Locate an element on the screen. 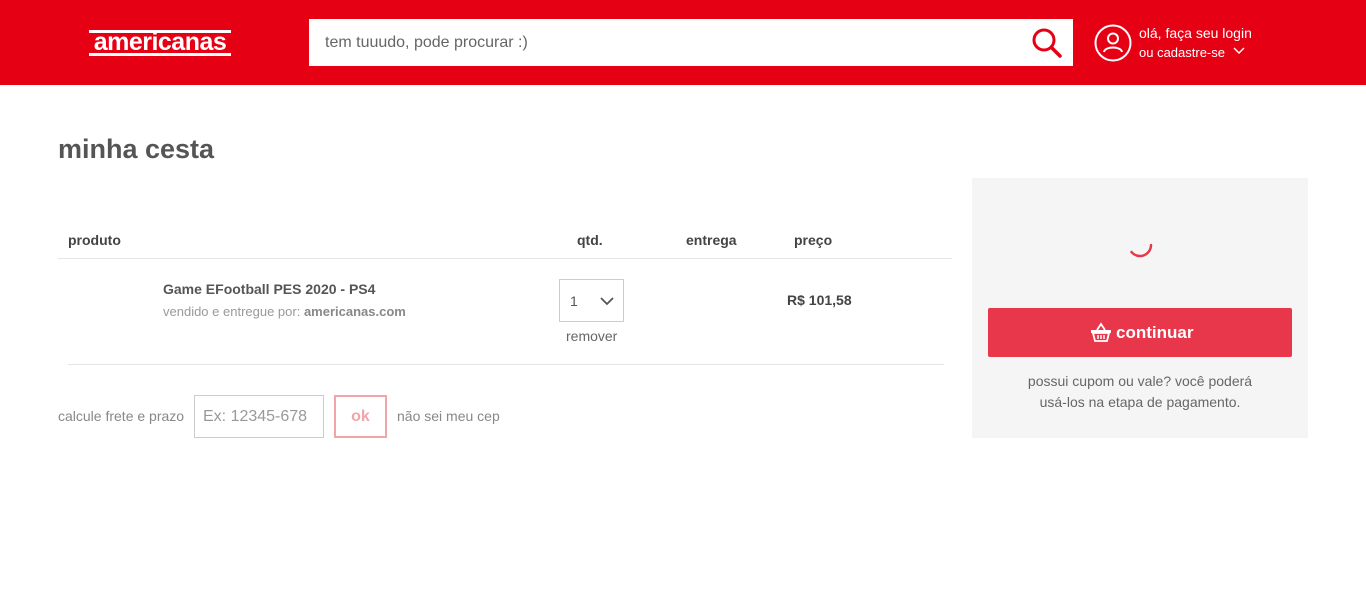  search-icon is located at coordinates (1047, 43).